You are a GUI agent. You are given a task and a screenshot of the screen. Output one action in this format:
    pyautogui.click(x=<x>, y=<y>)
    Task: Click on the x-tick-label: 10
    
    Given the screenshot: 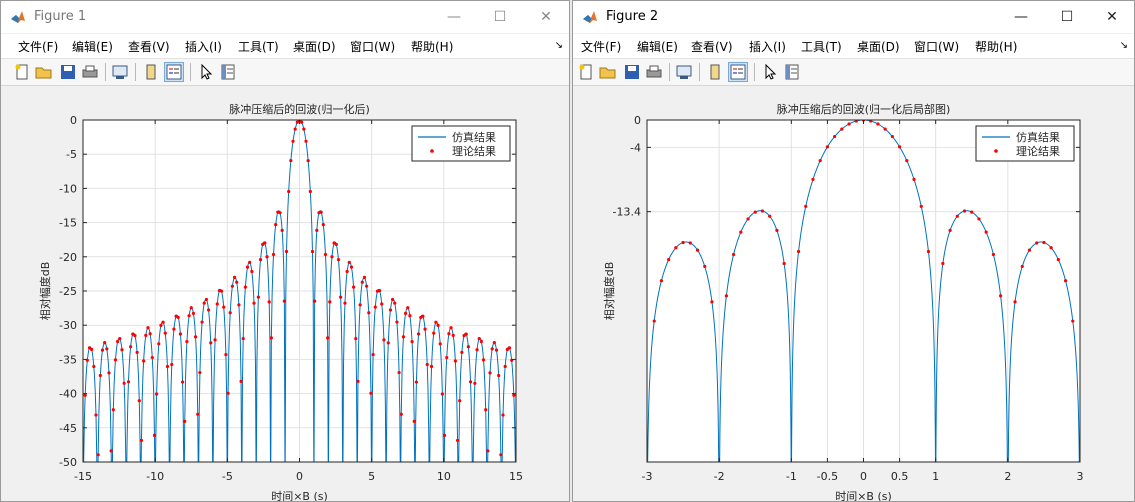 What is the action you would take?
    pyautogui.click(x=444, y=476)
    